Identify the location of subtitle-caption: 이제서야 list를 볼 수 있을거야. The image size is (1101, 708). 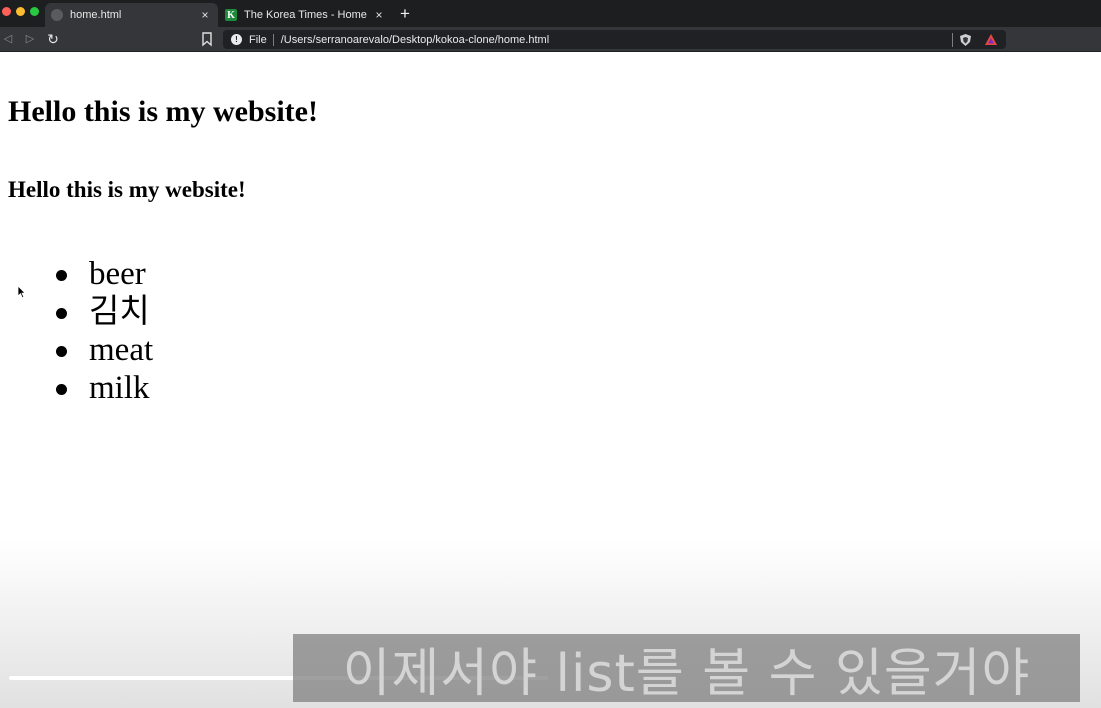
(686, 669).